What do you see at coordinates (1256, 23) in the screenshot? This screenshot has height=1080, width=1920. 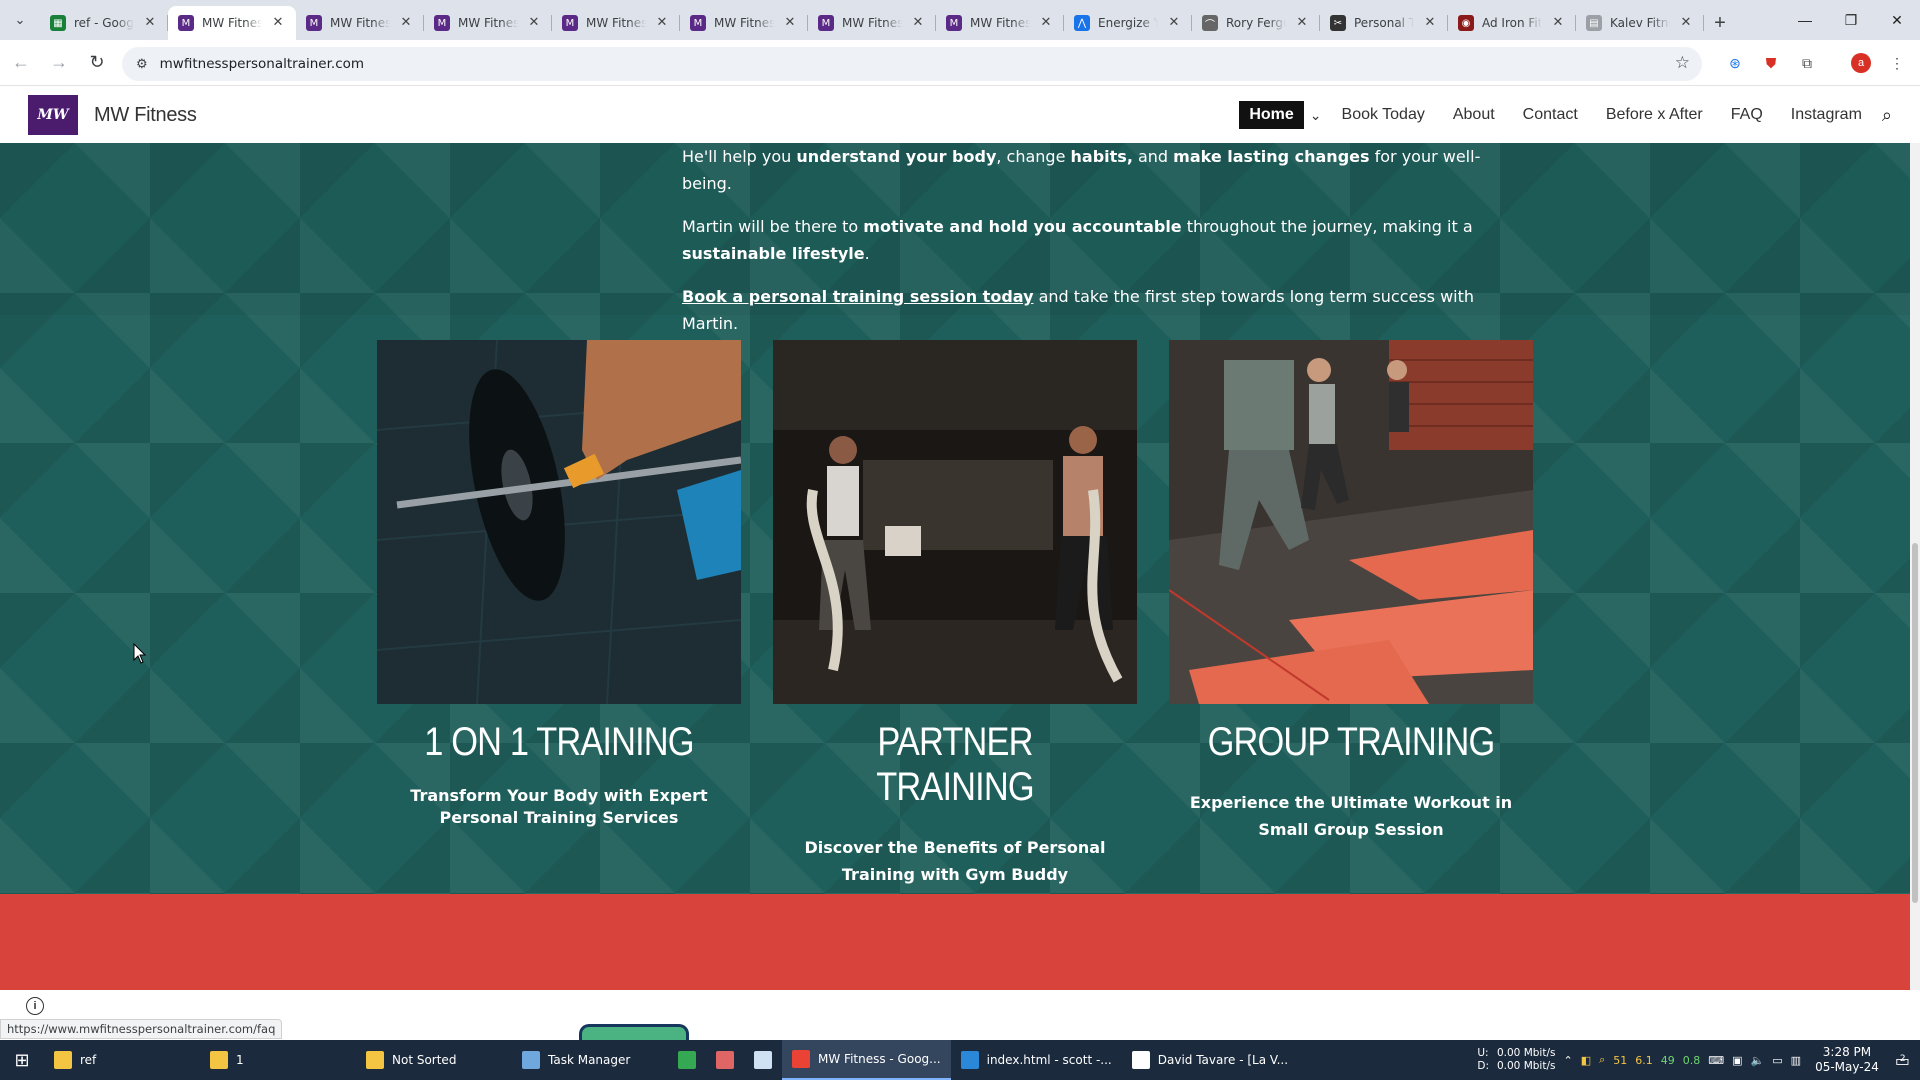 I see `browser-tab: ⌒ Rory Fergu ✕` at bounding box center [1256, 23].